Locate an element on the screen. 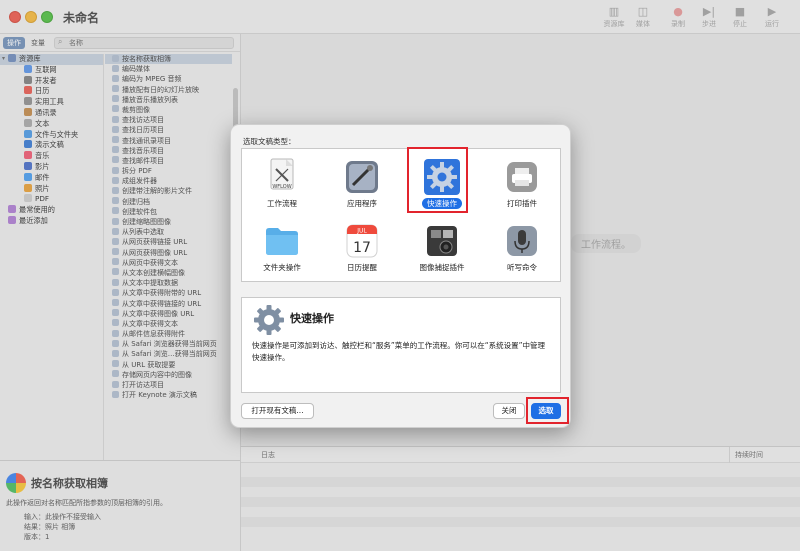 This screenshot has width=800, height=551. document-type-label: 图像捕捉插件 is located at coordinates (442, 268).